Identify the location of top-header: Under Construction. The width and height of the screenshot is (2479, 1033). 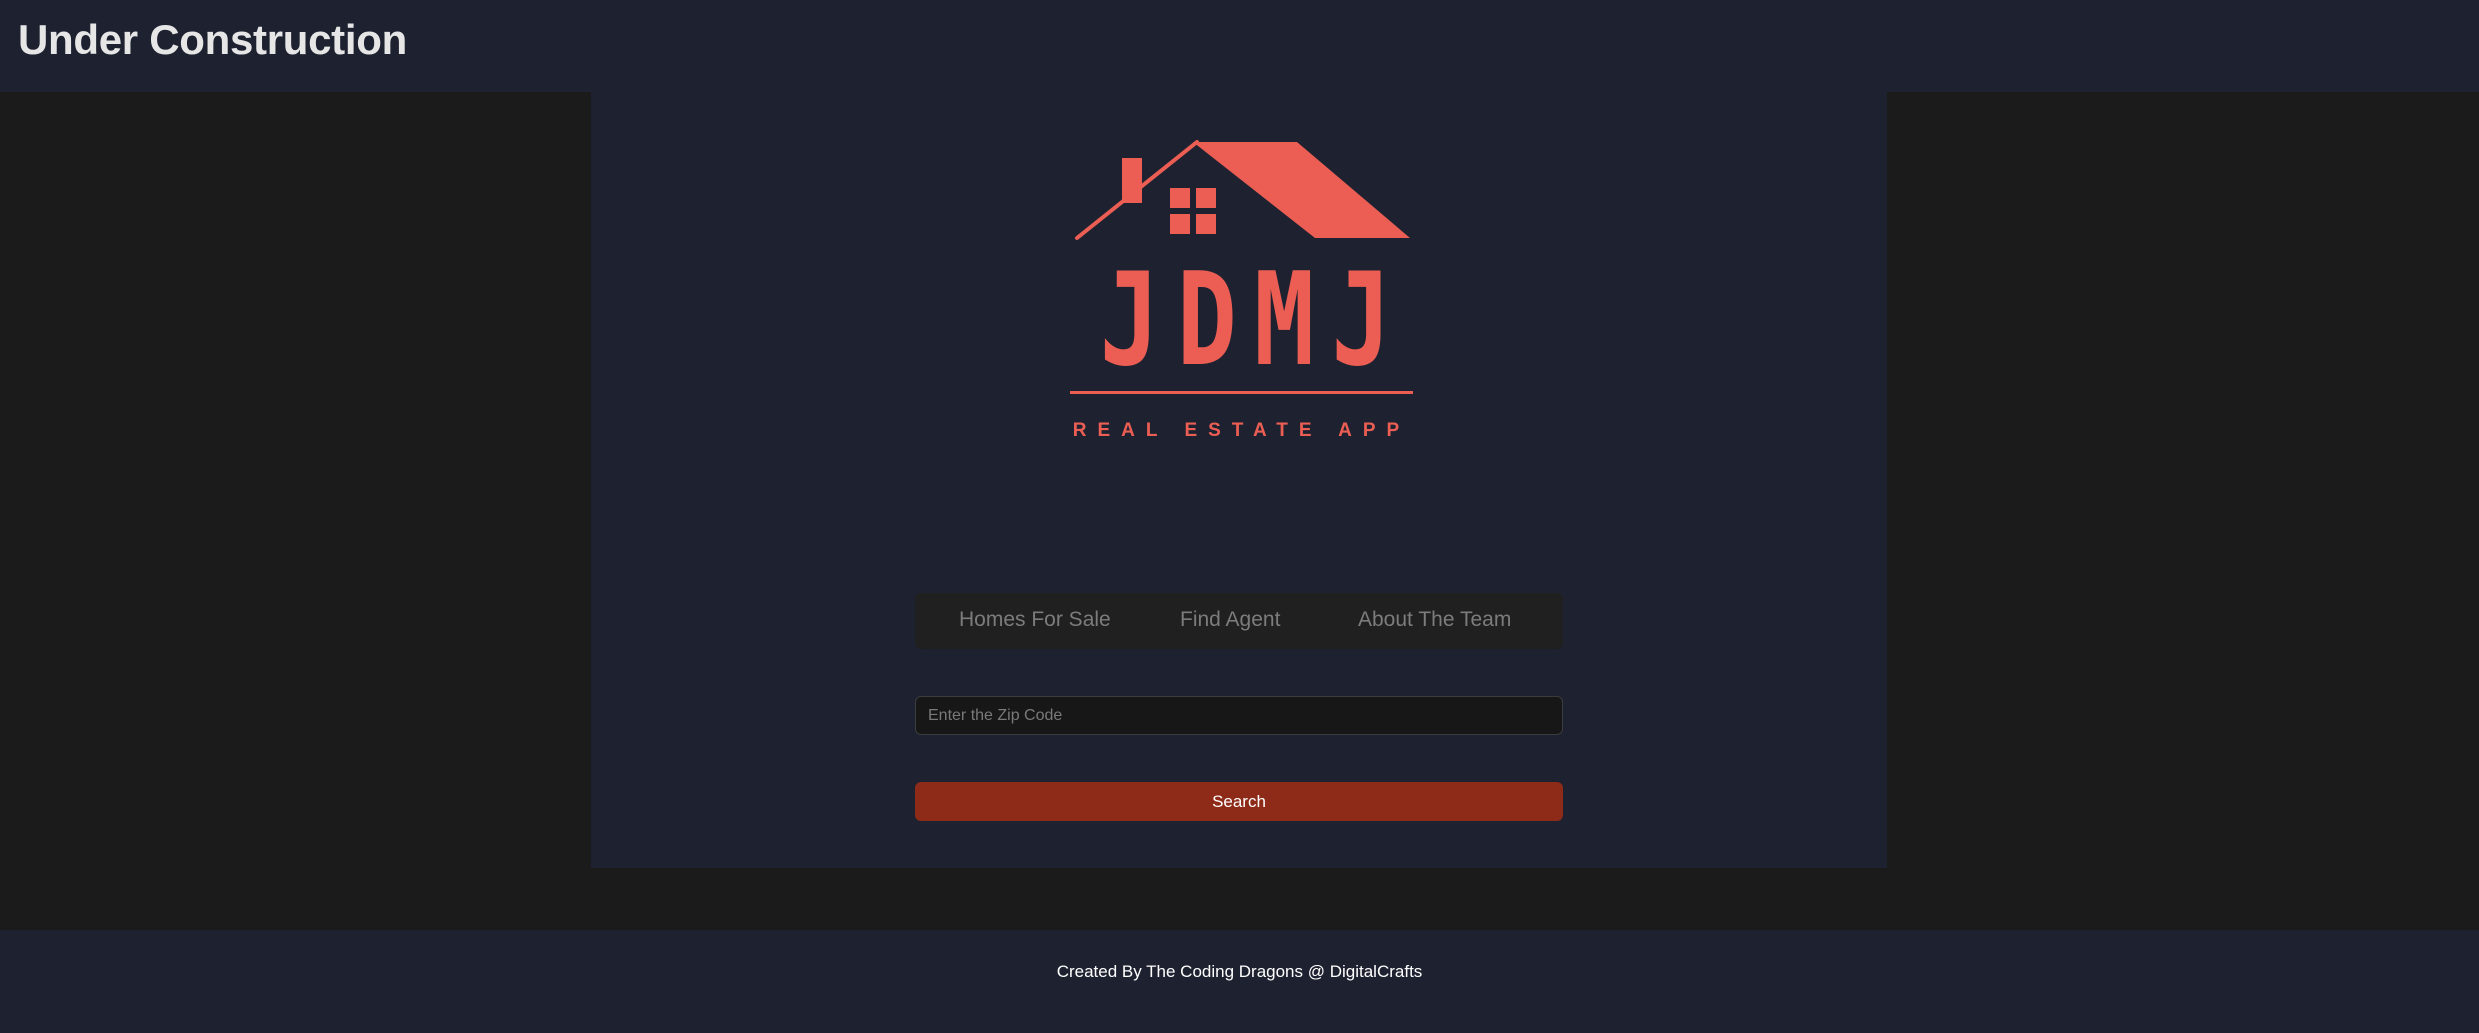
(1239, 46).